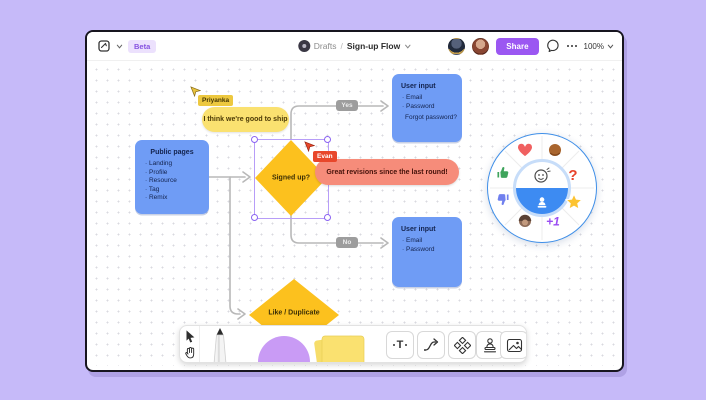  What do you see at coordinates (294, 313) in the screenshot?
I see `like-duplicate-diamond-label: Like / Duplicate` at bounding box center [294, 313].